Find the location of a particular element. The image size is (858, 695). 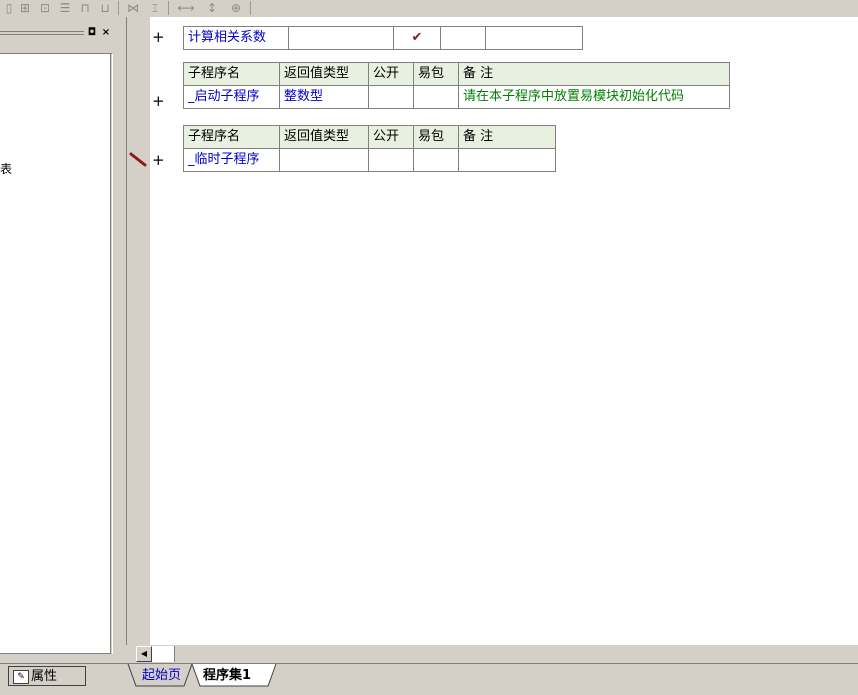

project-tree: 表 is located at coordinates (56, 353).